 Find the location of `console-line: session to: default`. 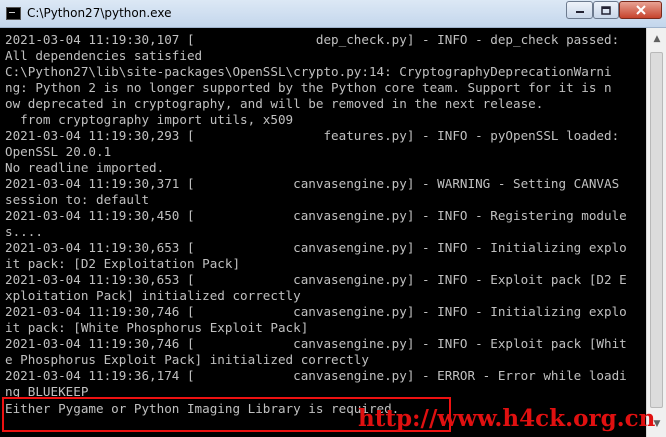

console-line: session to: default is located at coordinates (77, 199).